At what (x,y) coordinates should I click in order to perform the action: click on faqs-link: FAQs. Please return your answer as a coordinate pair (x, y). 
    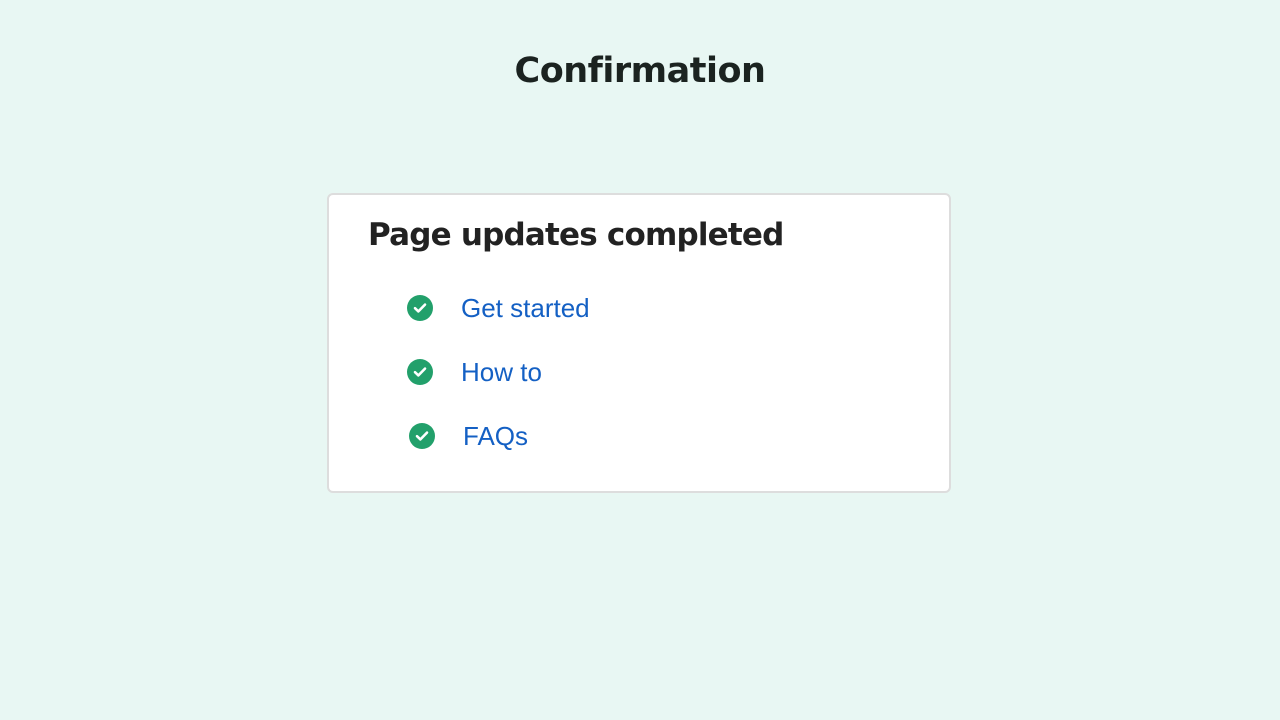
    Looking at the image, I should click on (495, 436).